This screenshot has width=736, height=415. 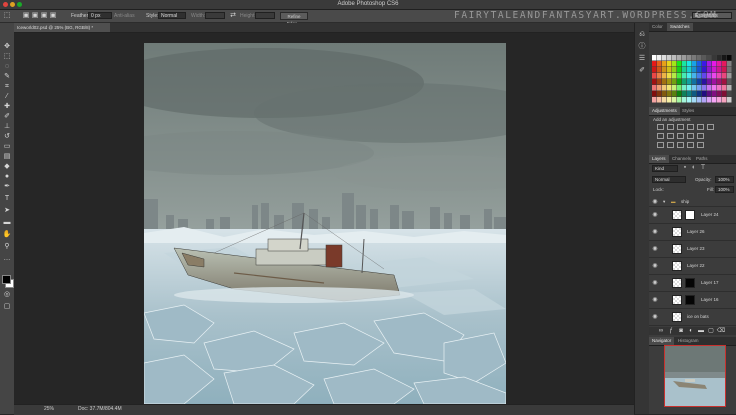 I want to click on zoom-tool-icon: ⚲, so click(x=7, y=247).